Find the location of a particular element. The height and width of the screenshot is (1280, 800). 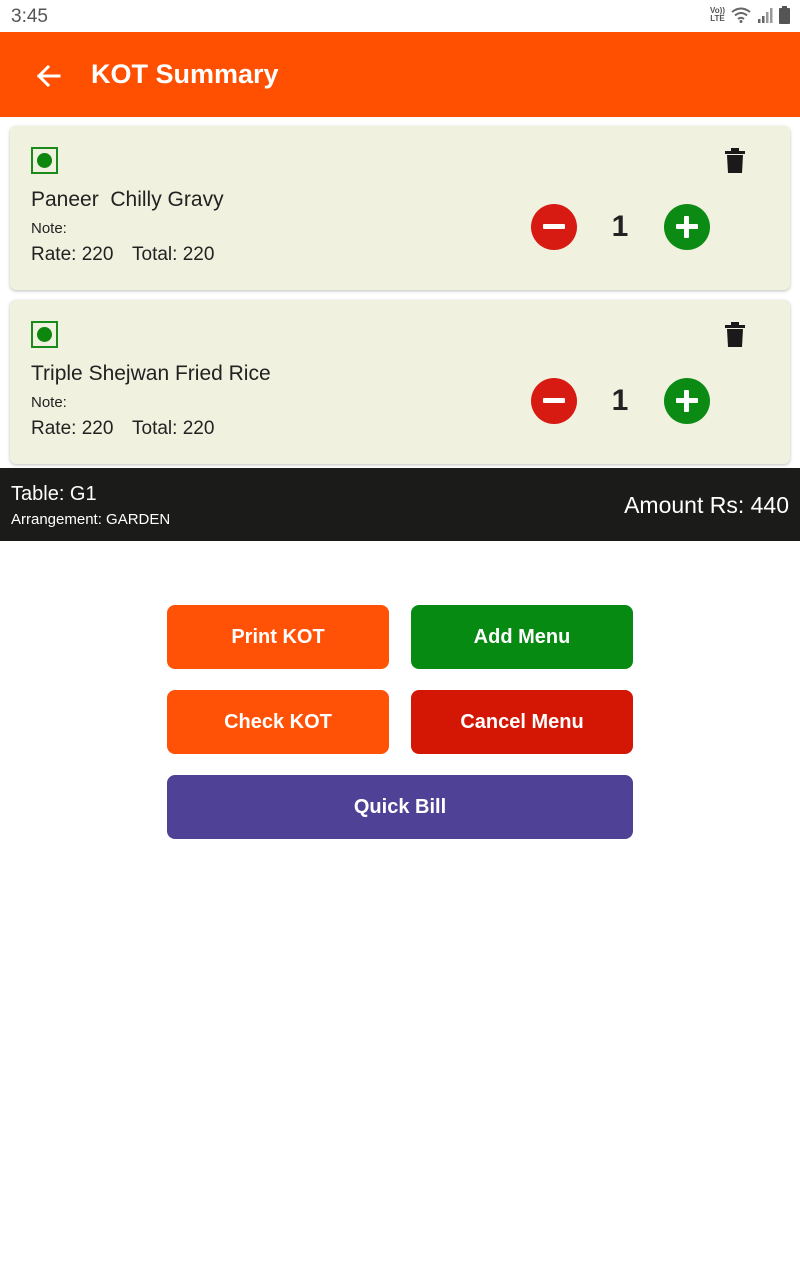

add-menu-button: Add Menu is located at coordinates (522, 637).